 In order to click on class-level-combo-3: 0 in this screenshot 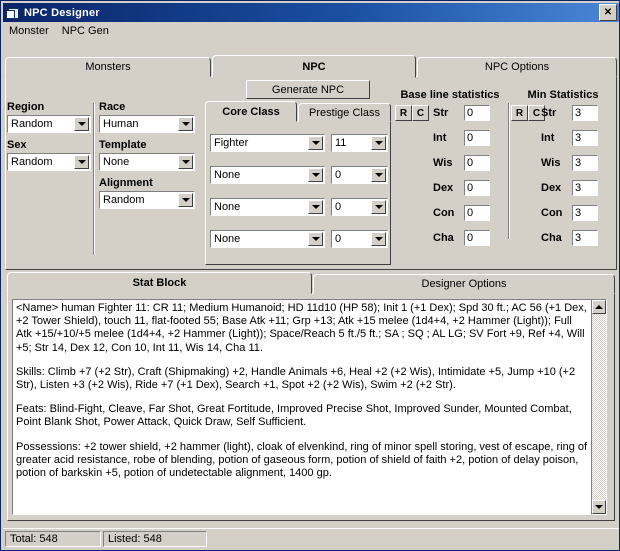, I will do `click(359, 207)`.